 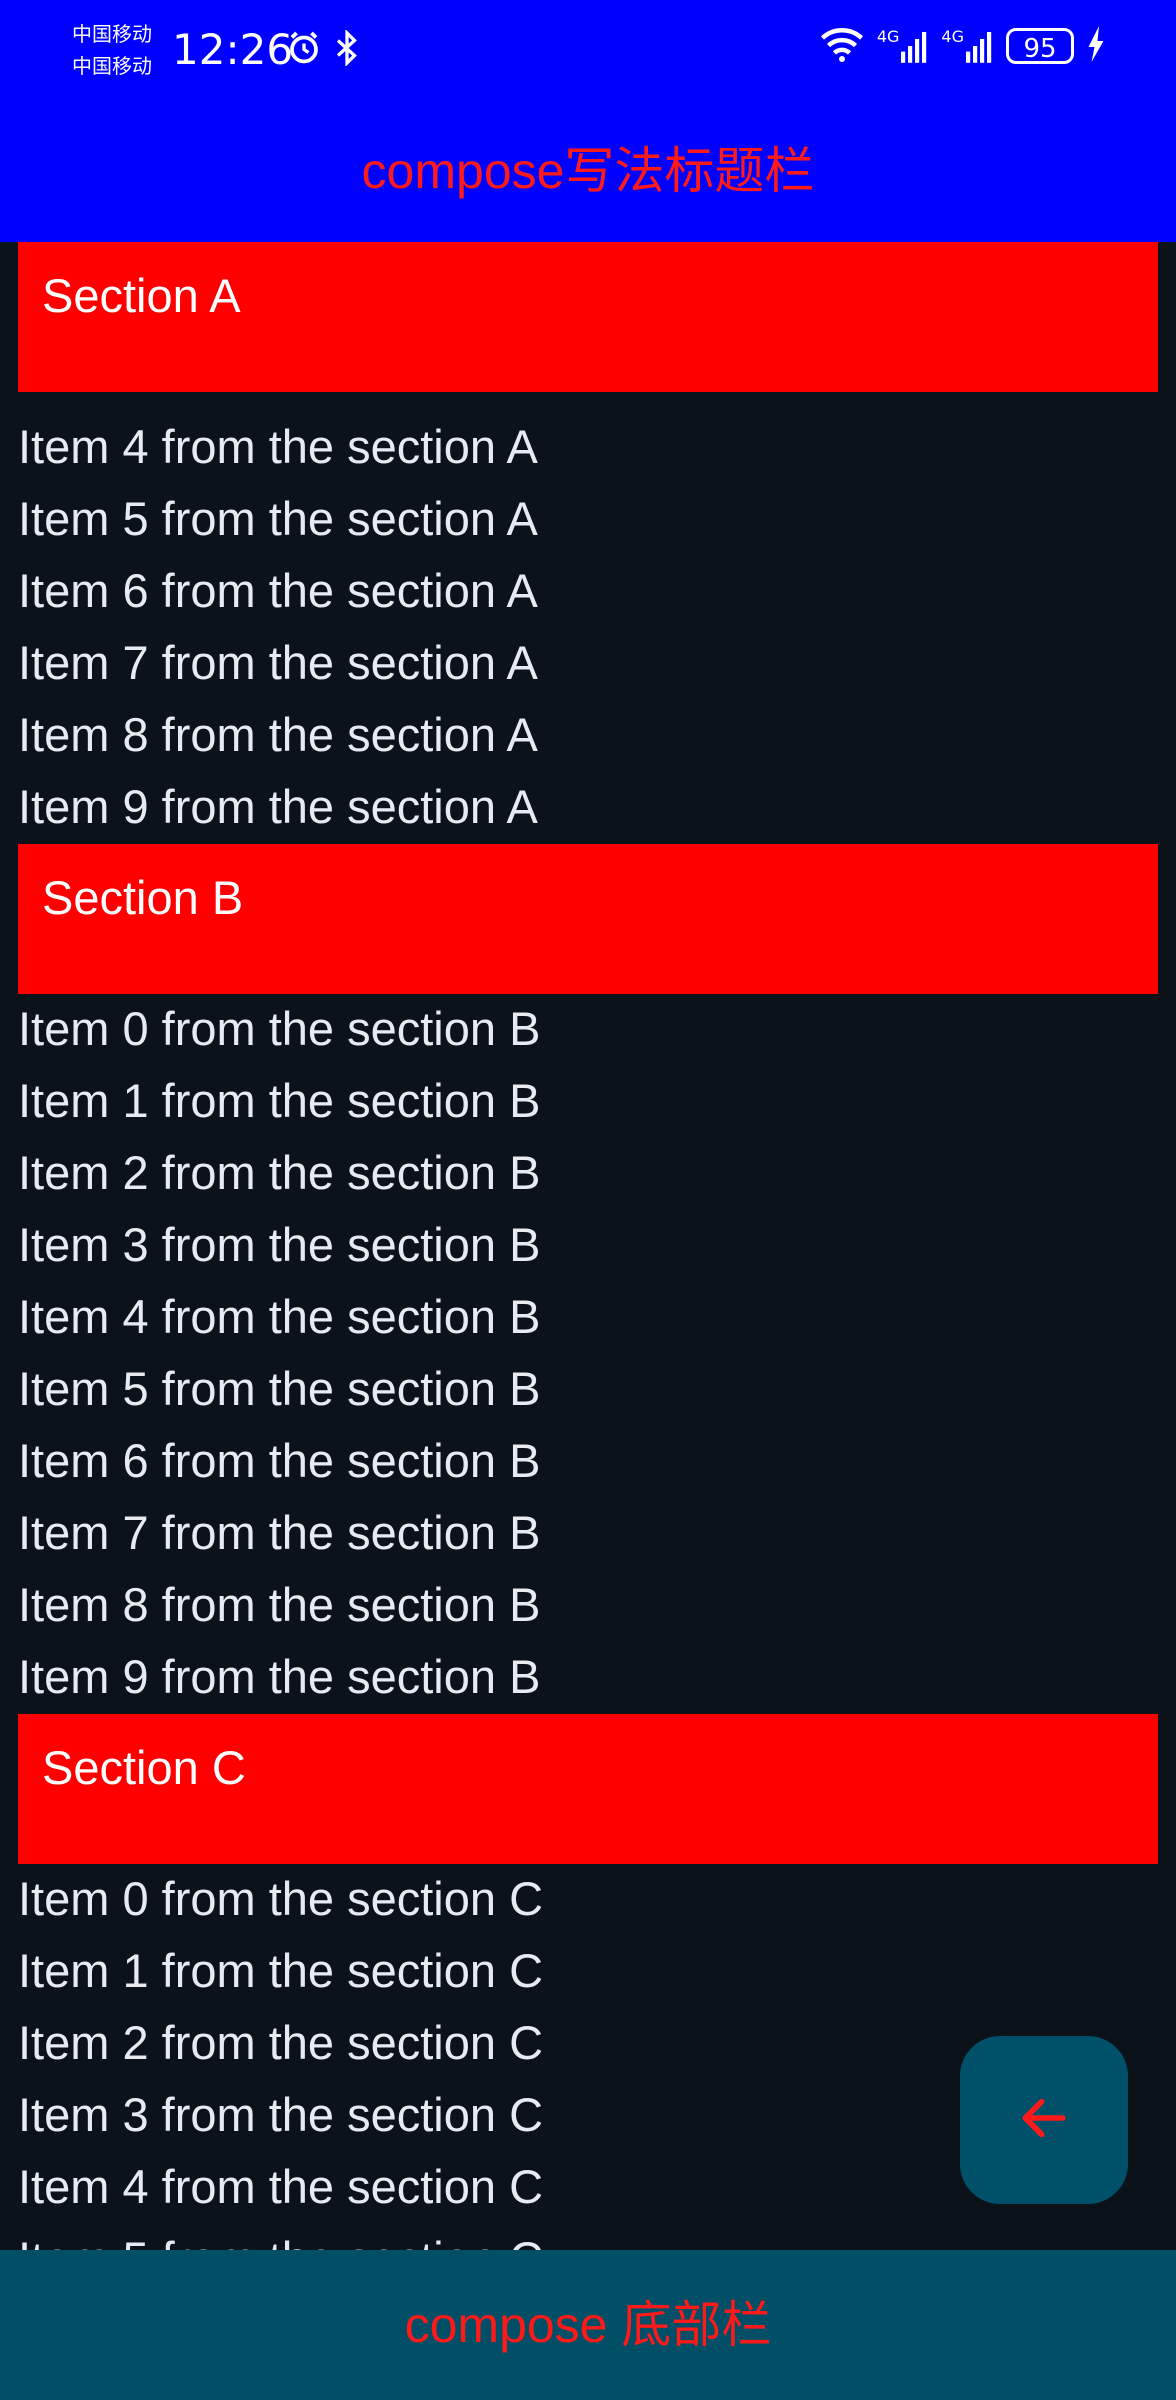 I want to click on status-icons-left, so click(x=323, y=49).